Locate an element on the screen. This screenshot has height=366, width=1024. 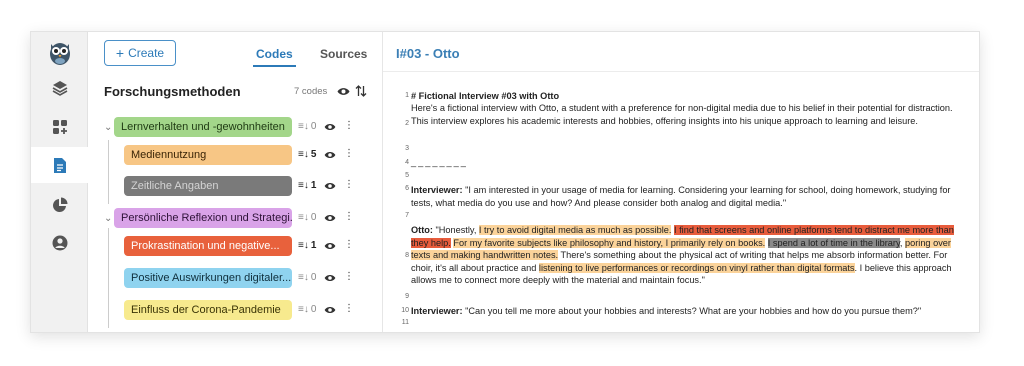
codes-count: 7 codes is located at coordinates (311, 91).